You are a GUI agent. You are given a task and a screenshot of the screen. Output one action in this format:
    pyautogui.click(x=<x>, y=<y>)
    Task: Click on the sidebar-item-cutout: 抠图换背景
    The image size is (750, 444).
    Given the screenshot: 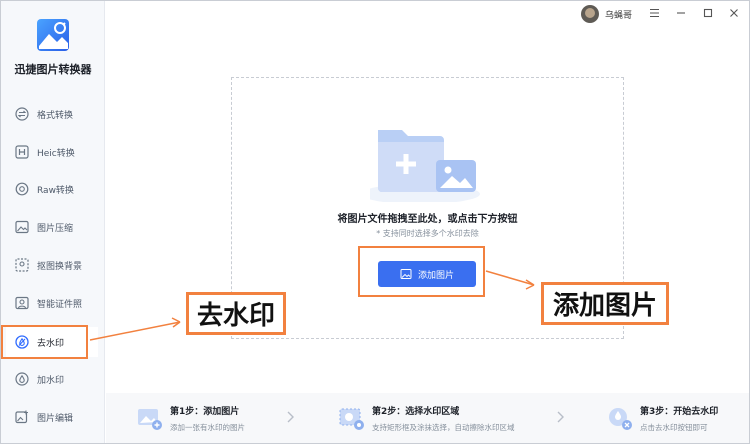 What is the action you would take?
    pyautogui.click(x=52, y=265)
    